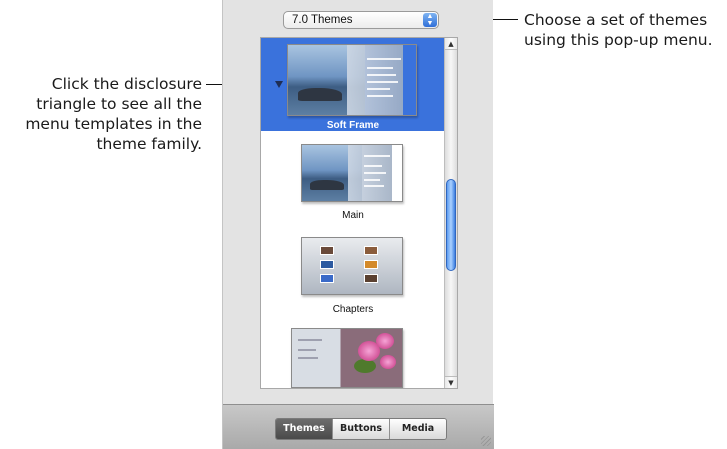 The height and width of the screenshot is (449, 727). I want to click on callout-line: theme family., so click(149, 144).